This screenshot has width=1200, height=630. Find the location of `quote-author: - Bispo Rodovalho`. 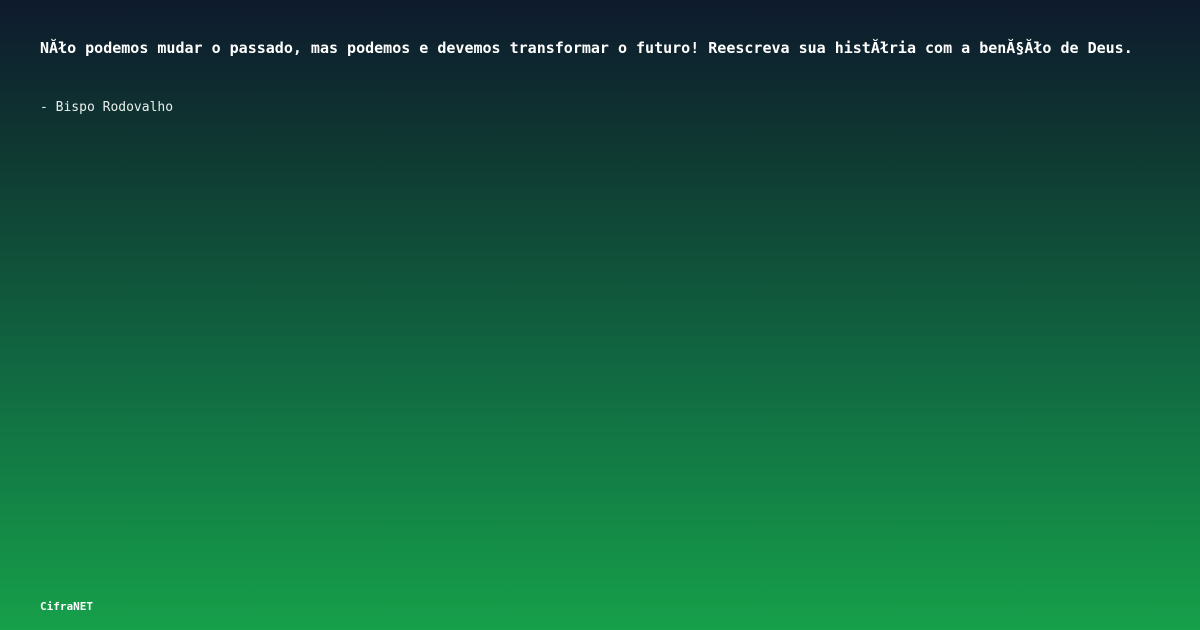

quote-author: - Bispo Rodovalho is located at coordinates (107, 107).